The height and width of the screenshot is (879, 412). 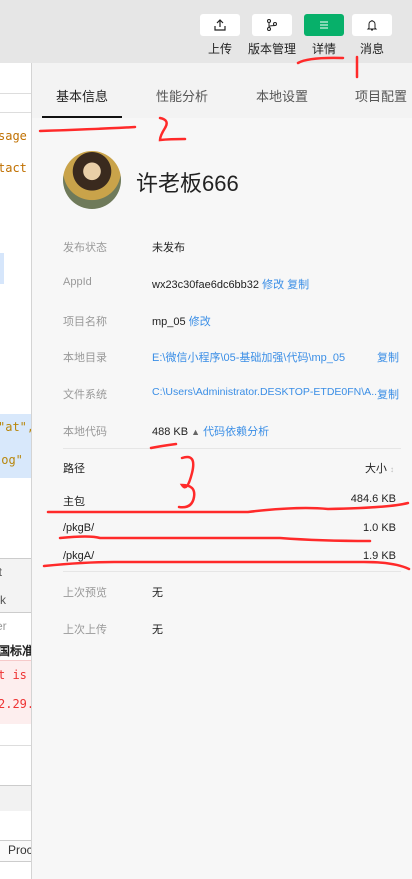 I want to click on sort-icon: ↕, so click(x=392, y=469).